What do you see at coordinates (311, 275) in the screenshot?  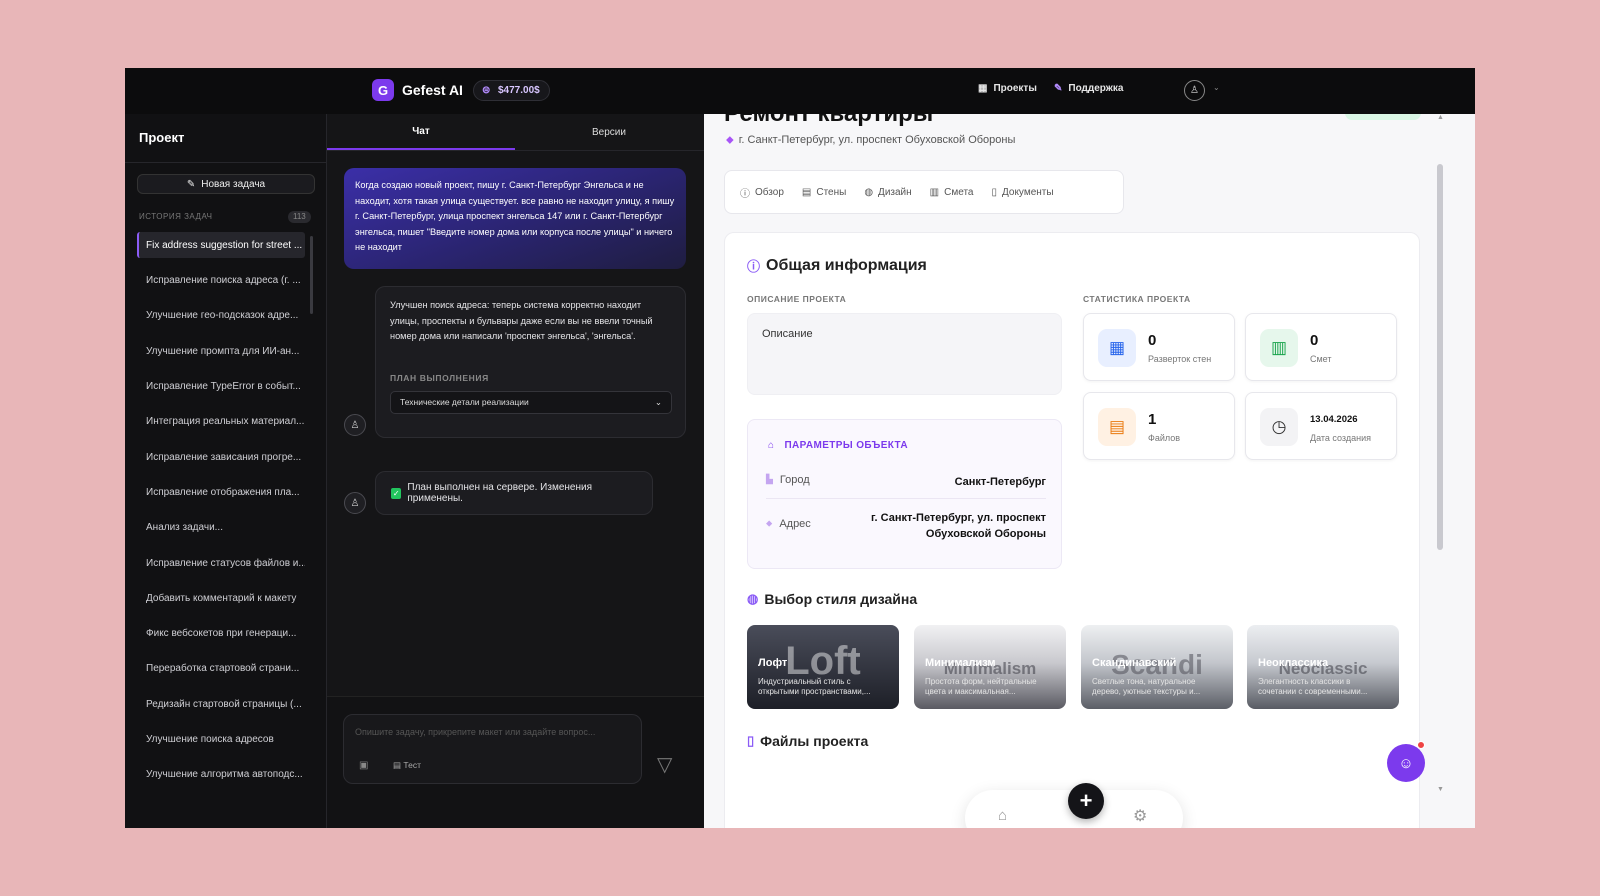 I see `sidebar-scrollbar` at bounding box center [311, 275].